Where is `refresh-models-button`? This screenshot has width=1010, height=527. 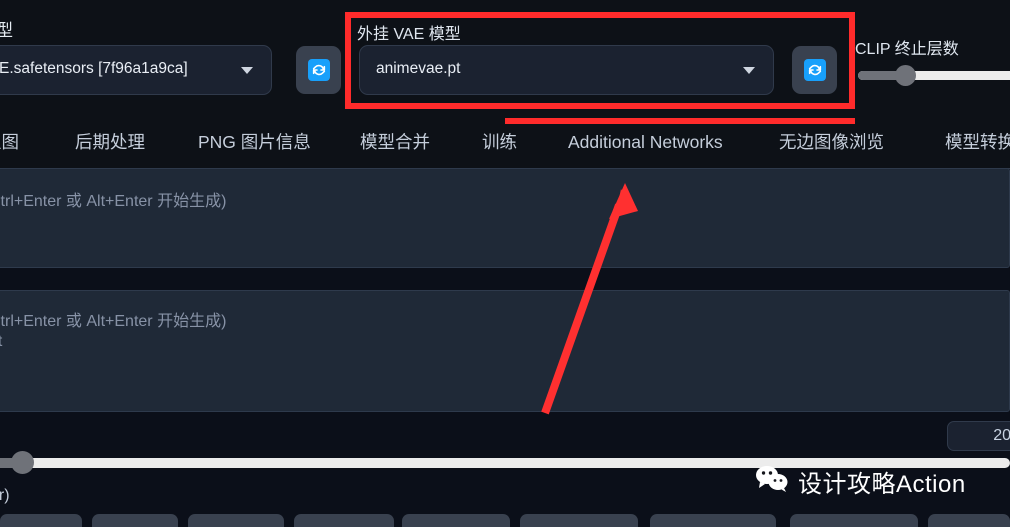 refresh-models-button is located at coordinates (318, 70).